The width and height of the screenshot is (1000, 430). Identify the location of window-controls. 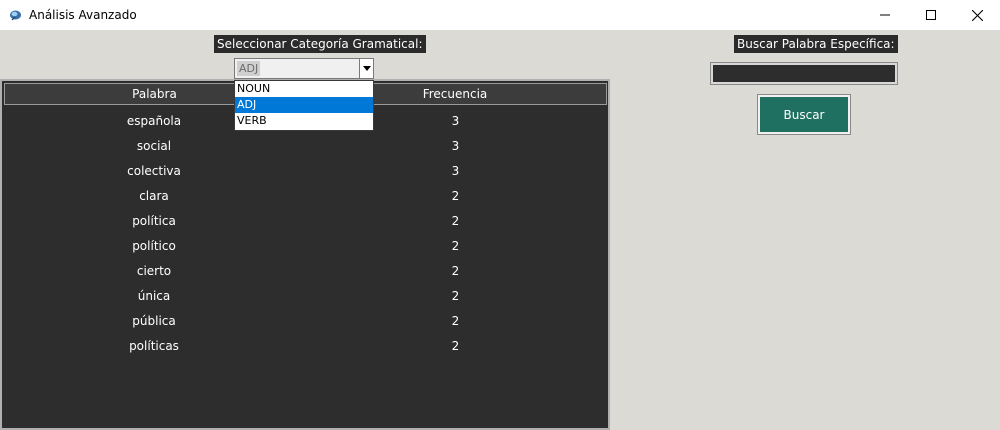
(931, 15).